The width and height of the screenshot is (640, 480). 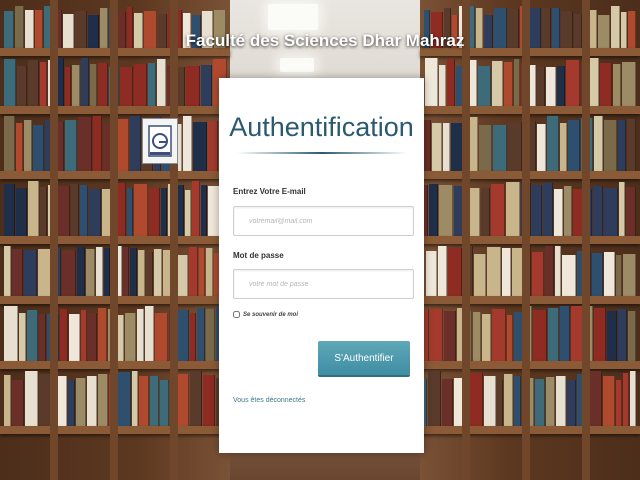 What do you see at coordinates (364, 358) in the screenshot?
I see `login-button: S'Authentifier` at bounding box center [364, 358].